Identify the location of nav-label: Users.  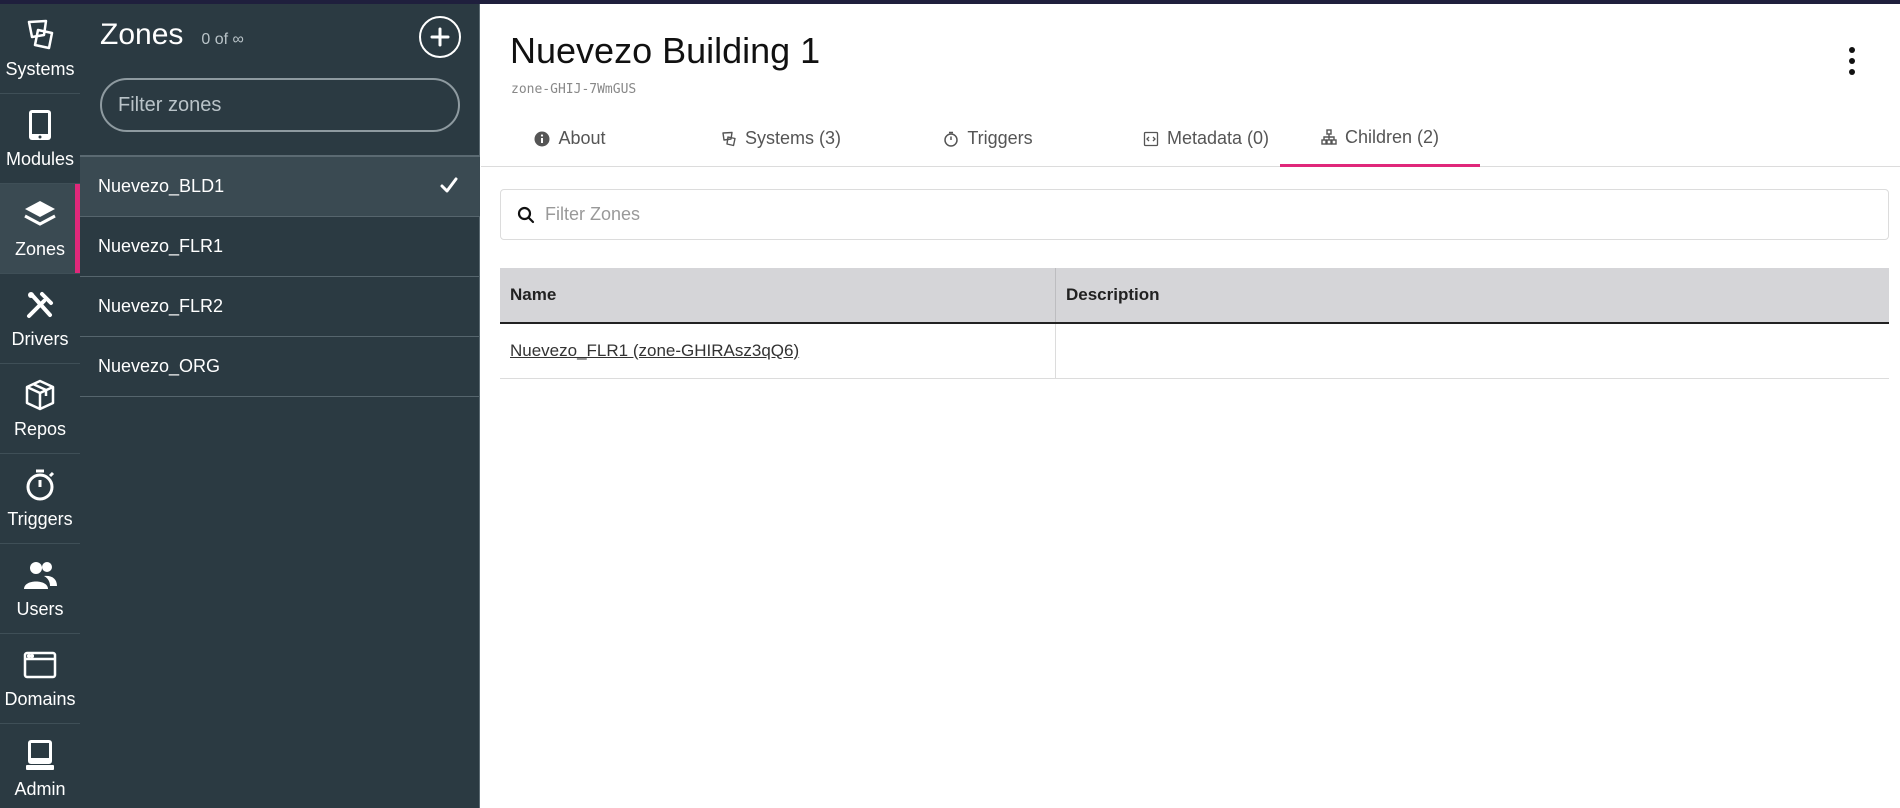
(40, 609).